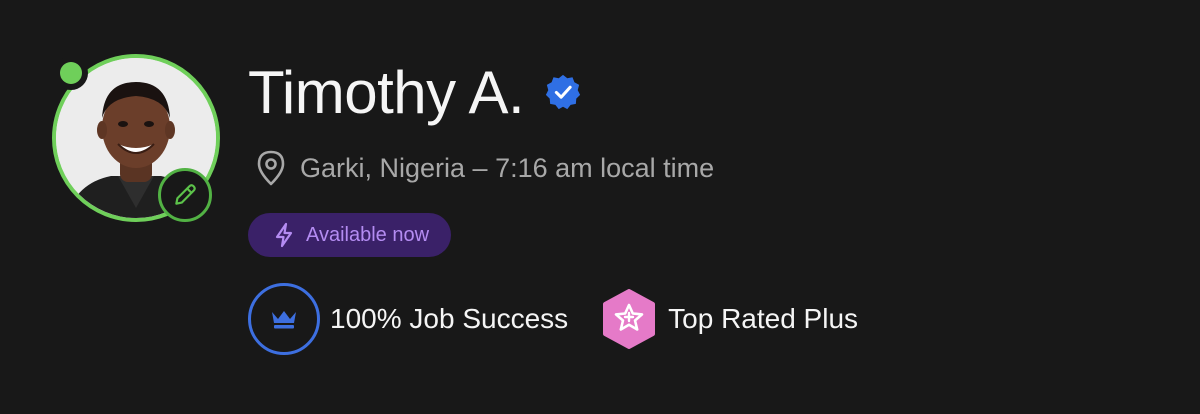 The height and width of the screenshot is (414, 1200). What do you see at coordinates (71, 73) in the screenshot?
I see `online-status-dot` at bounding box center [71, 73].